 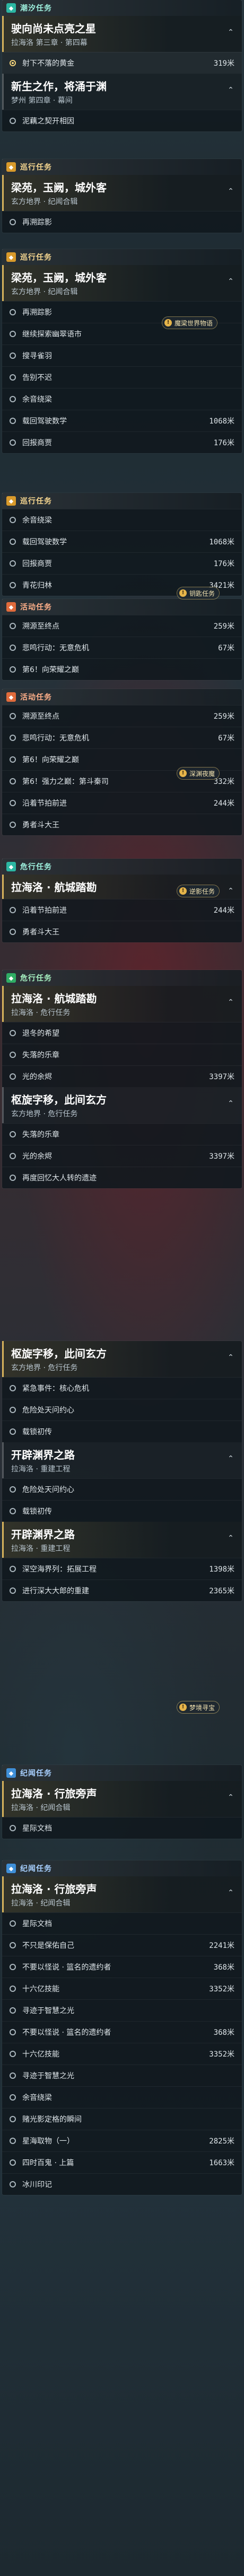 I want to click on step-label: 余音绕梁, so click(x=37, y=2098).